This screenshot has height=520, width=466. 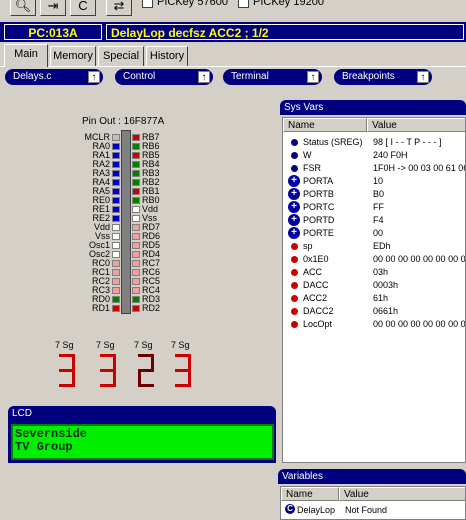 What do you see at coordinates (374, 155) in the screenshot?
I see `table-row: W 240 F0H` at bounding box center [374, 155].